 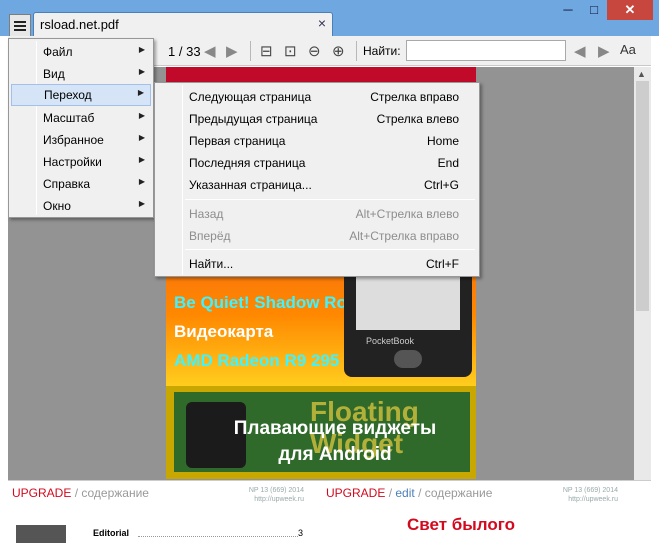 What do you see at coordinates (642, 196) in the screenshot?
I see `scrollbar-thumb` at bounding box center [642, 196].